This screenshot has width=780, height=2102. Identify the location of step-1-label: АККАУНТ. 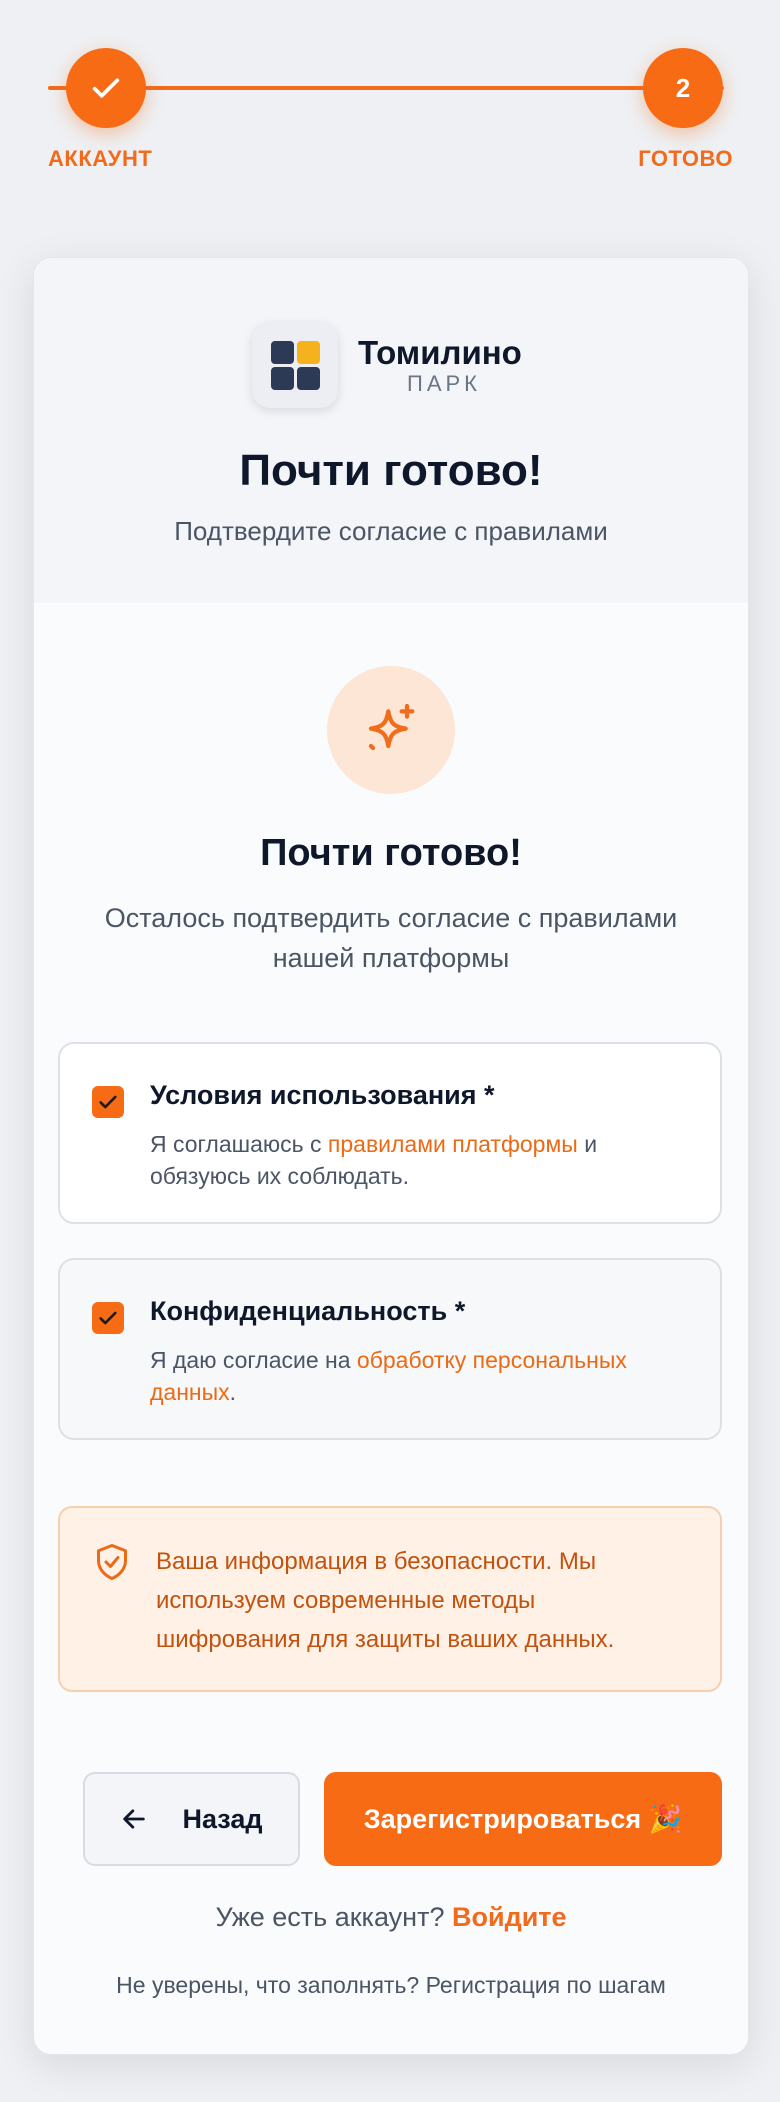
(100, 158).